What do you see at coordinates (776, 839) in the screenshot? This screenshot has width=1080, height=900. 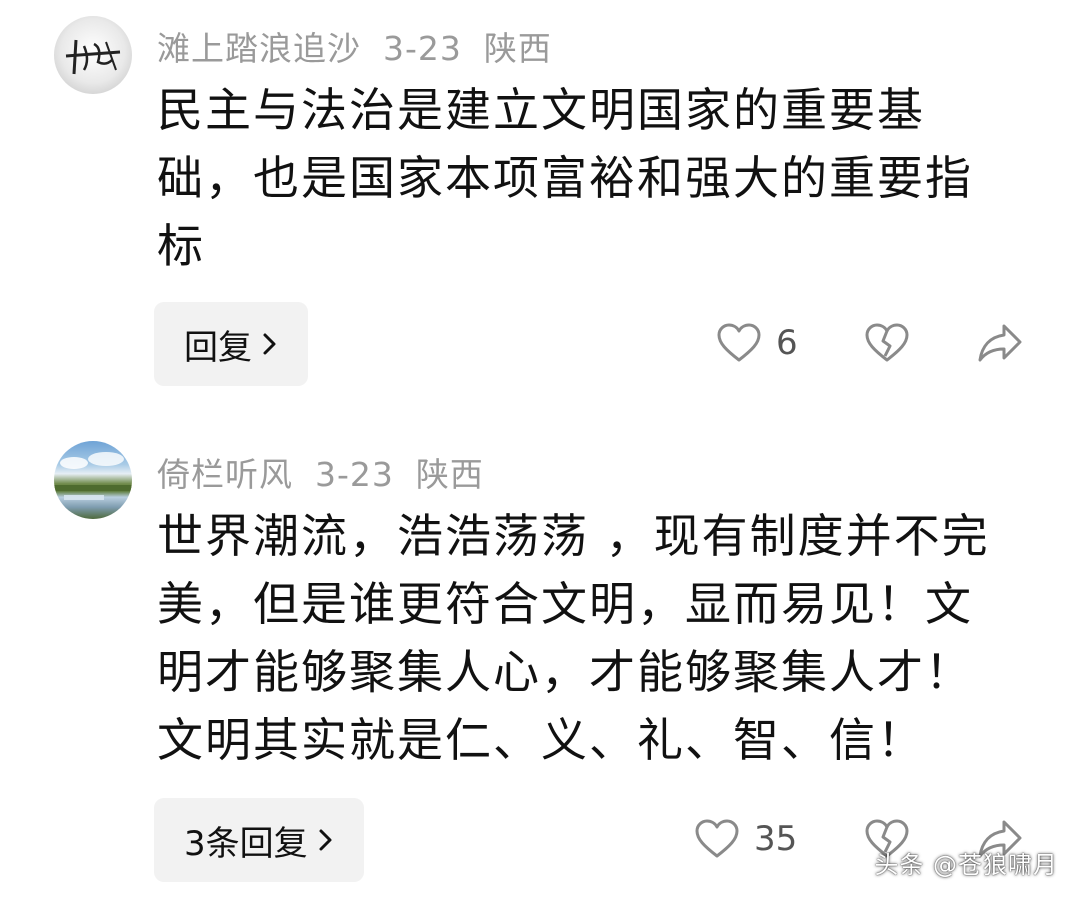 I see `like-count: 35` at bounding box center [776, 839].